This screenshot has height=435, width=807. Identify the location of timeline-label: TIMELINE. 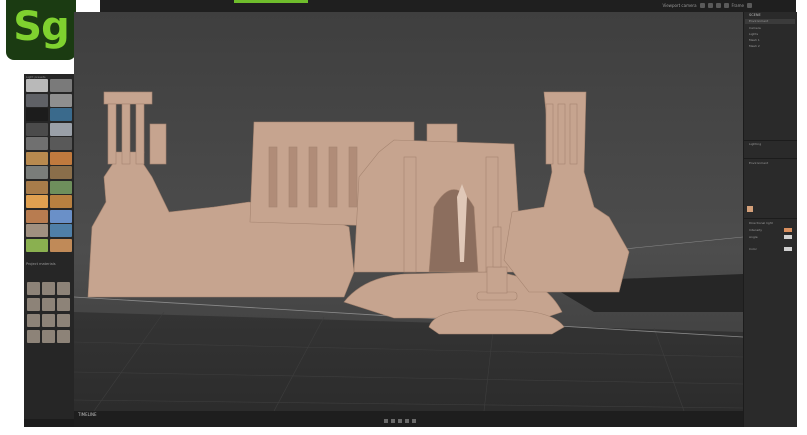
(87, 414).